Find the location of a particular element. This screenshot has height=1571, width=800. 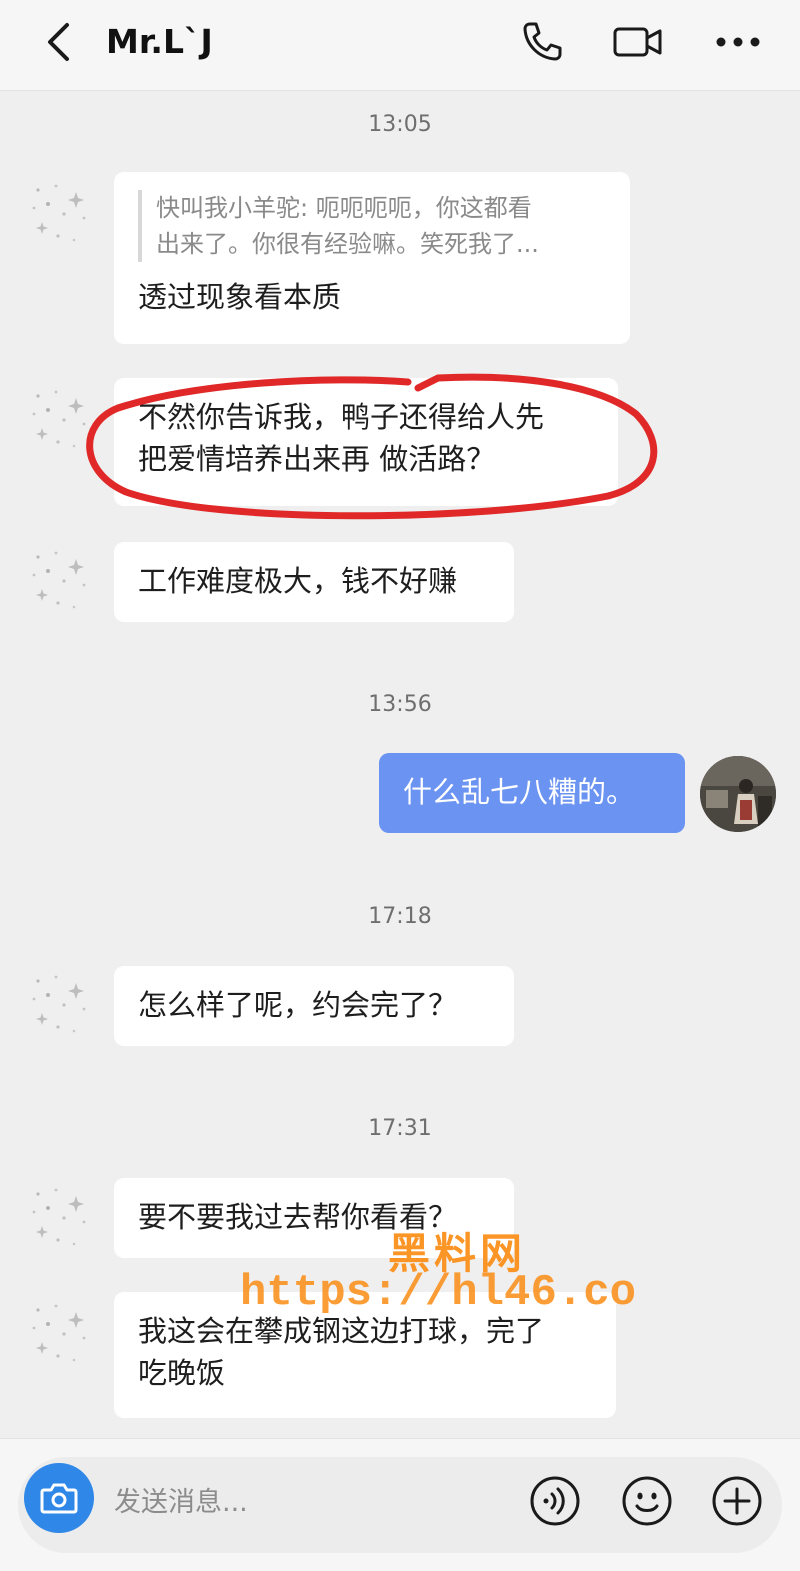

emoji-button is located at coordinates (647, 1501).